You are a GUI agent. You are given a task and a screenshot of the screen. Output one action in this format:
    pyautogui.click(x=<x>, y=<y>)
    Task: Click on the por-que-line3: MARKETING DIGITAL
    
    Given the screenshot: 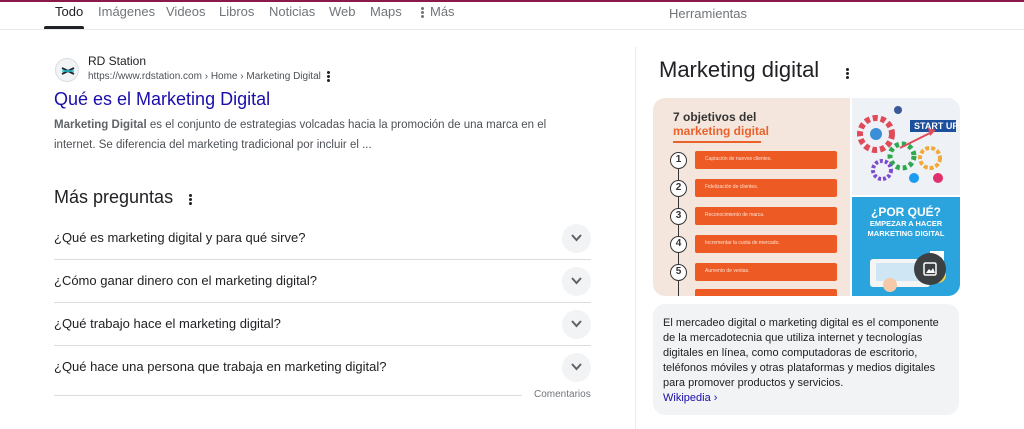 What is the action you would take?
    pyautogui.click(x=906, y=233)
    